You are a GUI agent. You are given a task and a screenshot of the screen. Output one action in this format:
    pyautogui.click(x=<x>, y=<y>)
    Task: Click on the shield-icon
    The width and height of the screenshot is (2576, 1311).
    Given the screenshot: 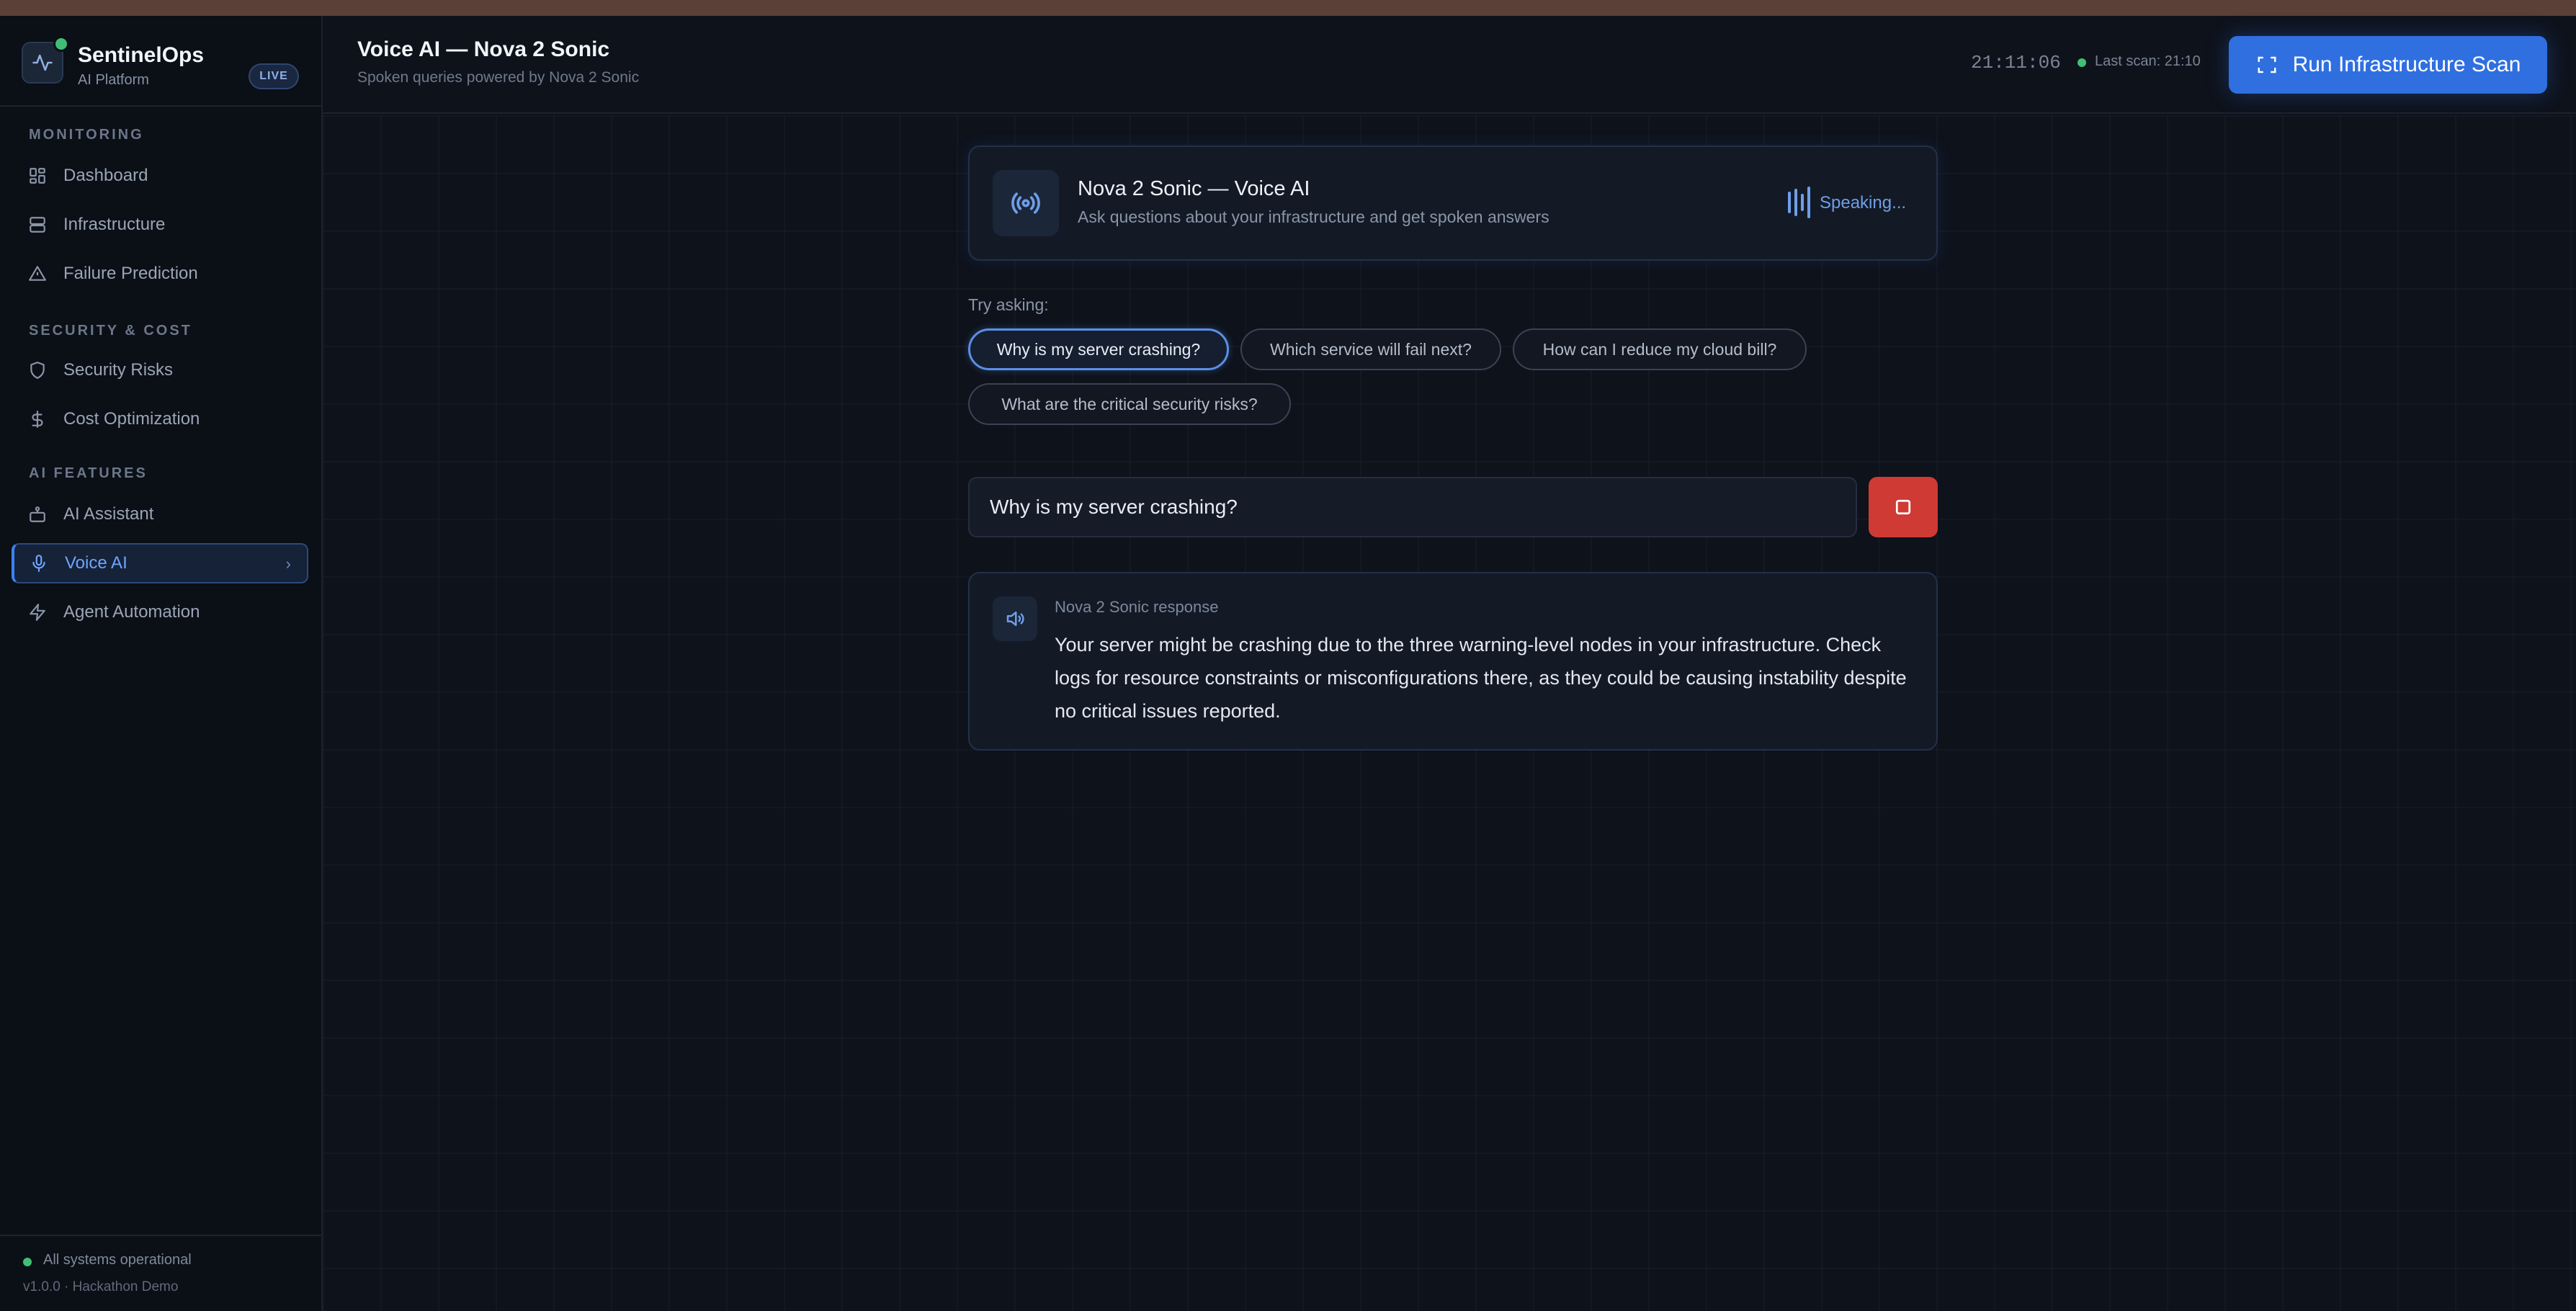 What is the action you would take?
    pyautogui.click(x=37, y=370)
    